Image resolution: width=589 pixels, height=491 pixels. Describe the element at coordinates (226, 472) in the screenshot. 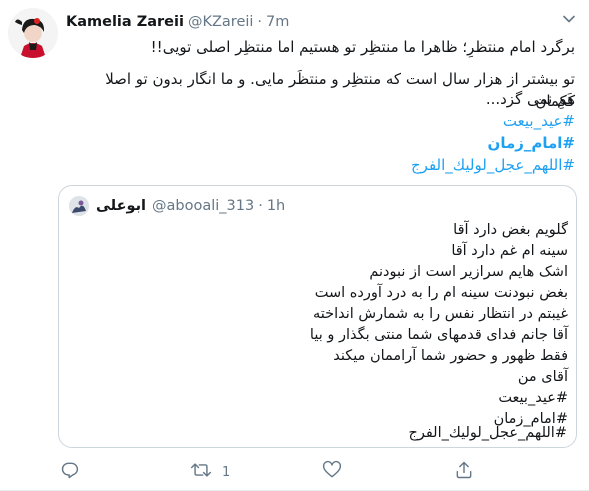

I see `retweet-count: 1` at that location.